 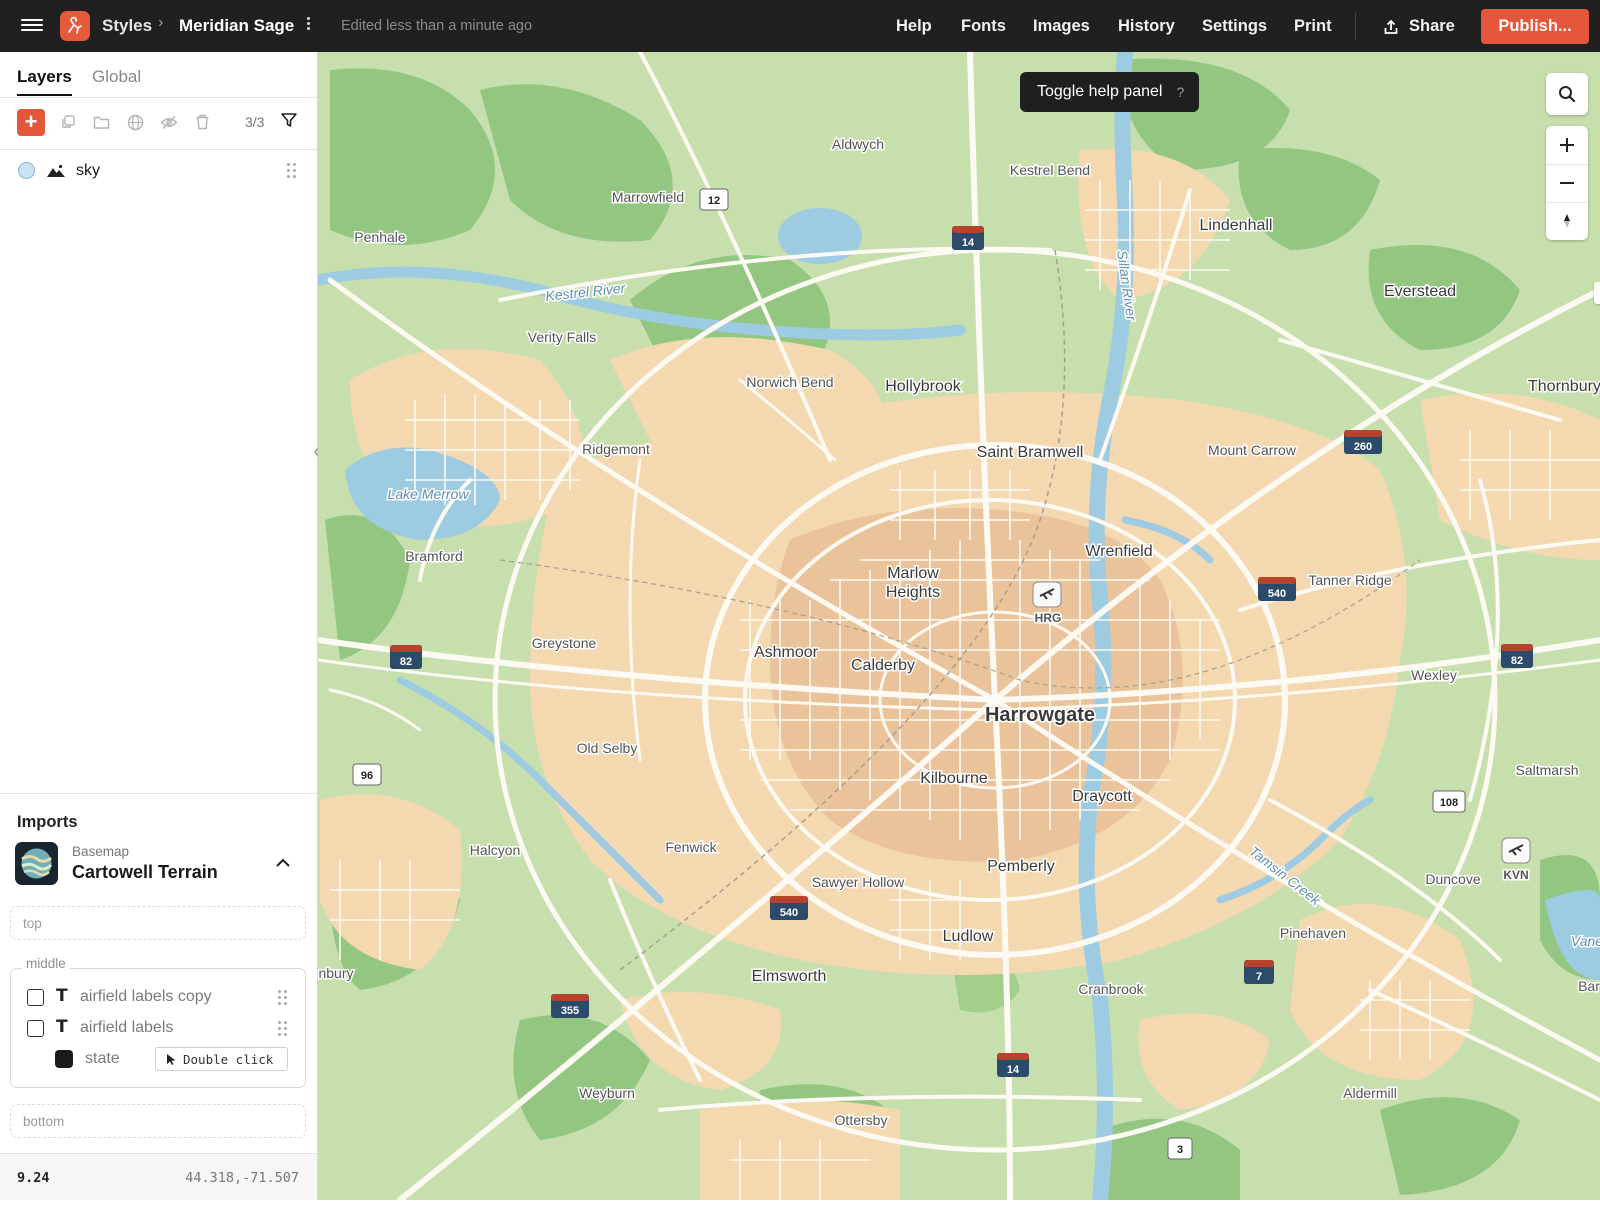 What do you see at coordinates (158, 1059) in the screenshot?
I see `import-layer-state: state Double click` at bounding box center [158, 1059].